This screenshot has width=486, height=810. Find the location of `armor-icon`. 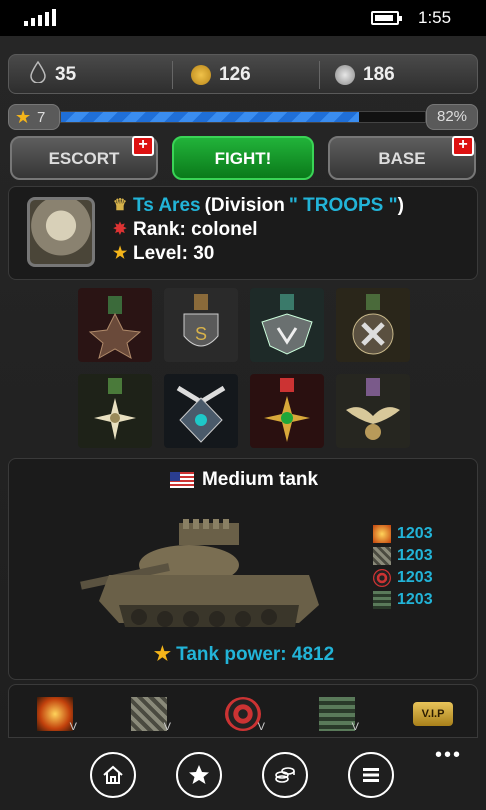

armor-icon is located at coordinates (382, 556).